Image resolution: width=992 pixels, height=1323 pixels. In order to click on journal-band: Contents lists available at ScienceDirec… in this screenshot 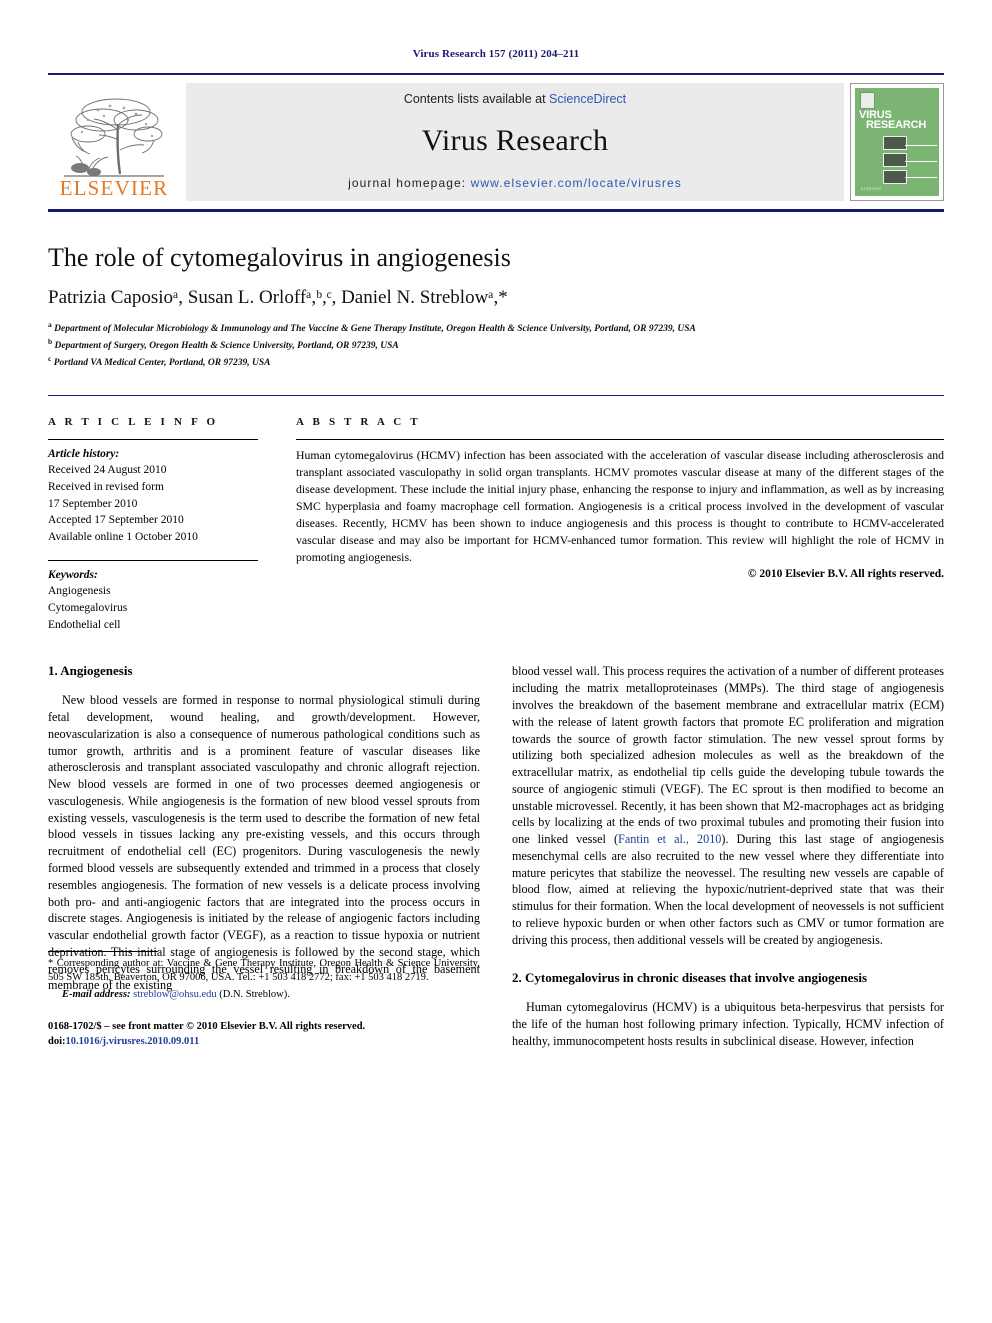, I will do `click(515, 142)`.